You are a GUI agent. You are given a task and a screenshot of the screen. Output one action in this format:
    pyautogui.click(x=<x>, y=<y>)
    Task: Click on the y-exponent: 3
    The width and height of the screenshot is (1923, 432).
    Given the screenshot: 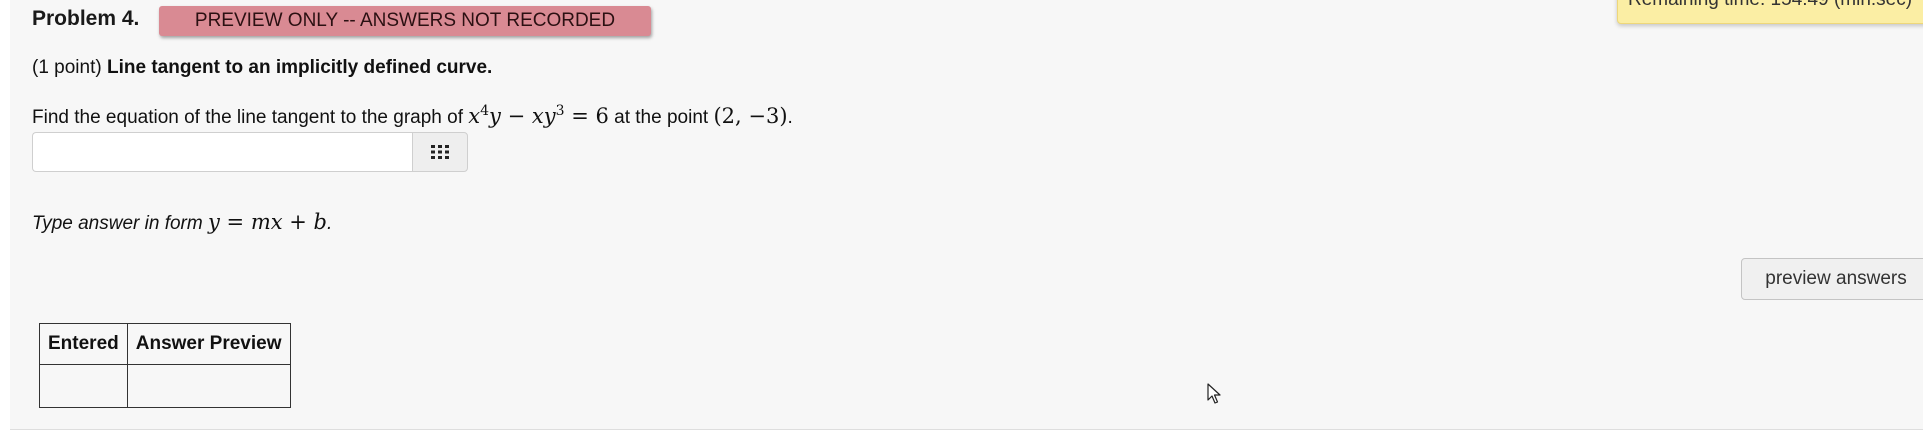 What is the action you would take?
    pyautogui.click(x=560, y=111)
    